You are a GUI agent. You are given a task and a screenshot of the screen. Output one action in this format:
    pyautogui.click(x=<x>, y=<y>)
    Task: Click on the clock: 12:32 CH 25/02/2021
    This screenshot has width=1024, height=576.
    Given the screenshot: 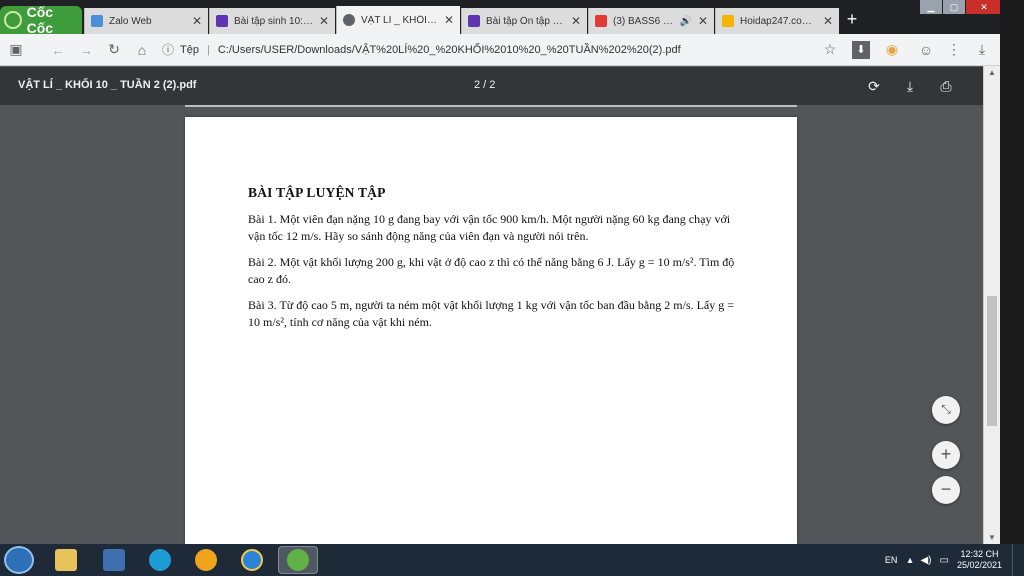 What is the action you would take?
    pyautogui.click(x=979, y=560)
    